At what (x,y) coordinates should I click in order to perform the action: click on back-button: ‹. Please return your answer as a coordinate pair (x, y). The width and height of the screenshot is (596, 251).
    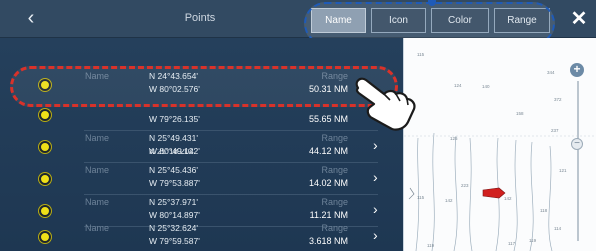
    Looking at the image, I should click on (31, 19).